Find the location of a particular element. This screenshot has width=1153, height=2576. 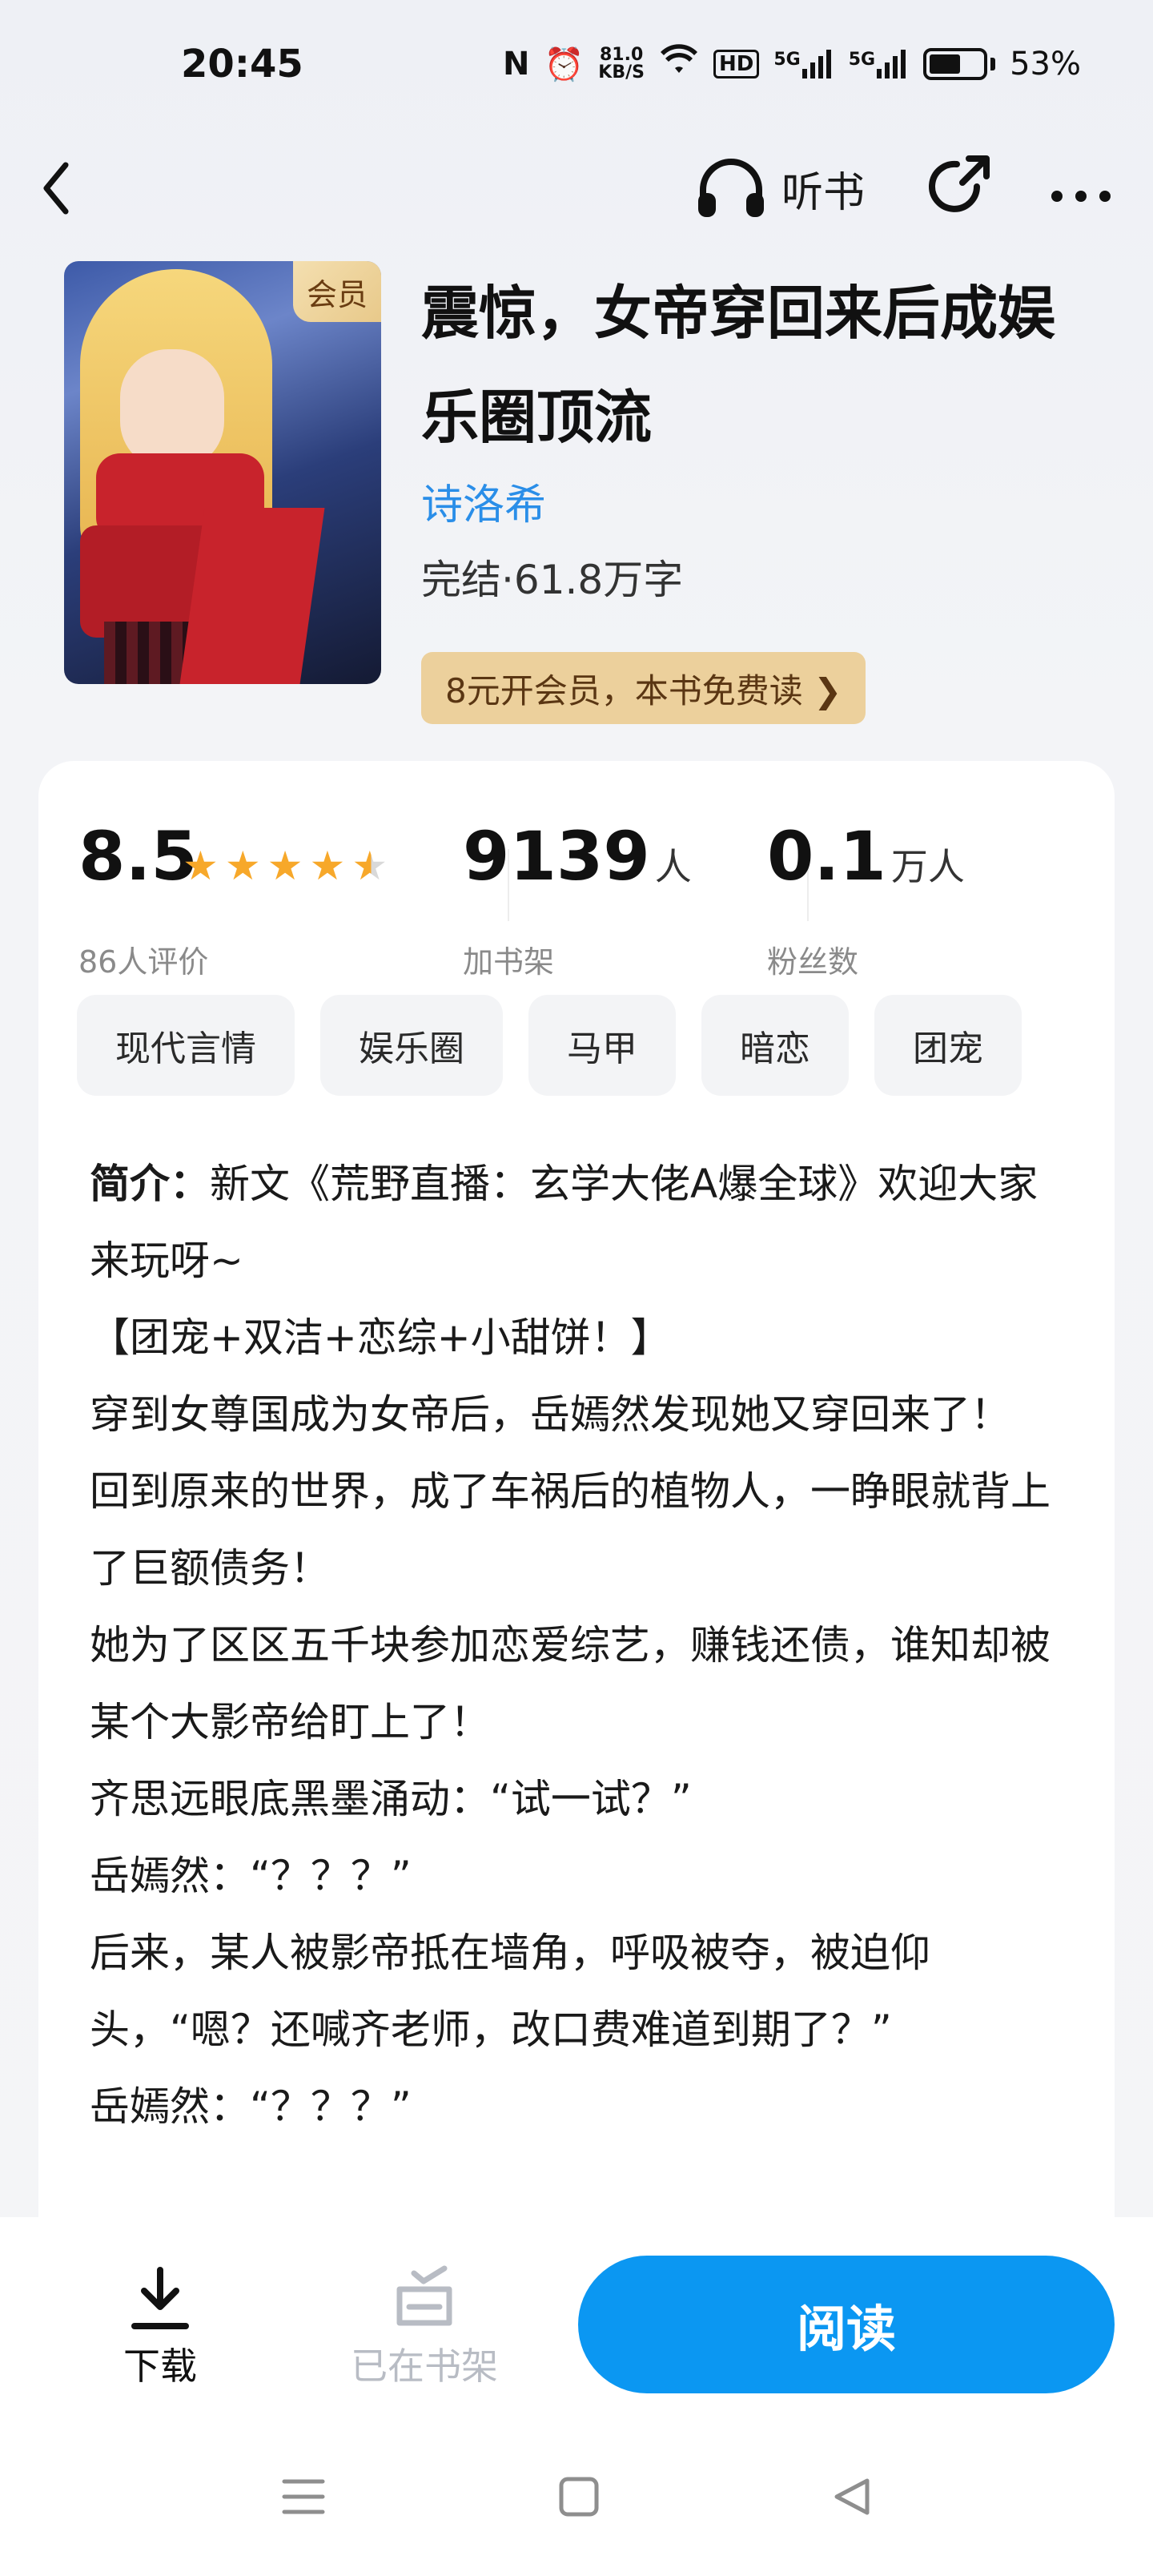

headphones-icon is located at coordinates (731, 188).